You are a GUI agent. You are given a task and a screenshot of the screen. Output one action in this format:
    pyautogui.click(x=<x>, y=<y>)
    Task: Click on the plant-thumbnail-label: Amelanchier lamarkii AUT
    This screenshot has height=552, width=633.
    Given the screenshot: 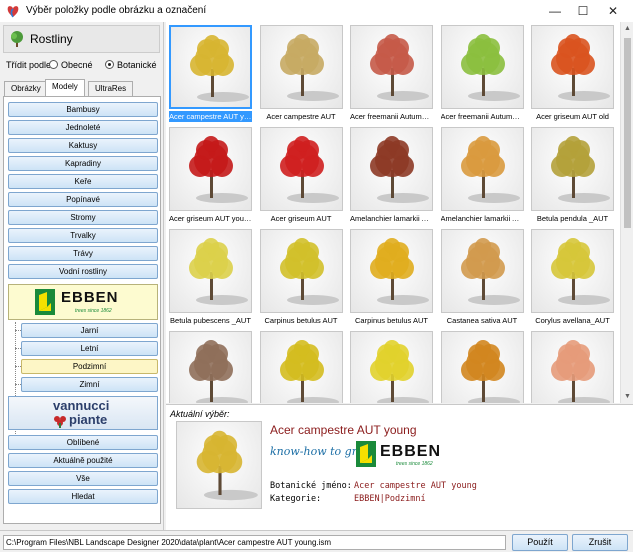 What is the action you would take?
    pyautogui.click(x=391, y=218)
    